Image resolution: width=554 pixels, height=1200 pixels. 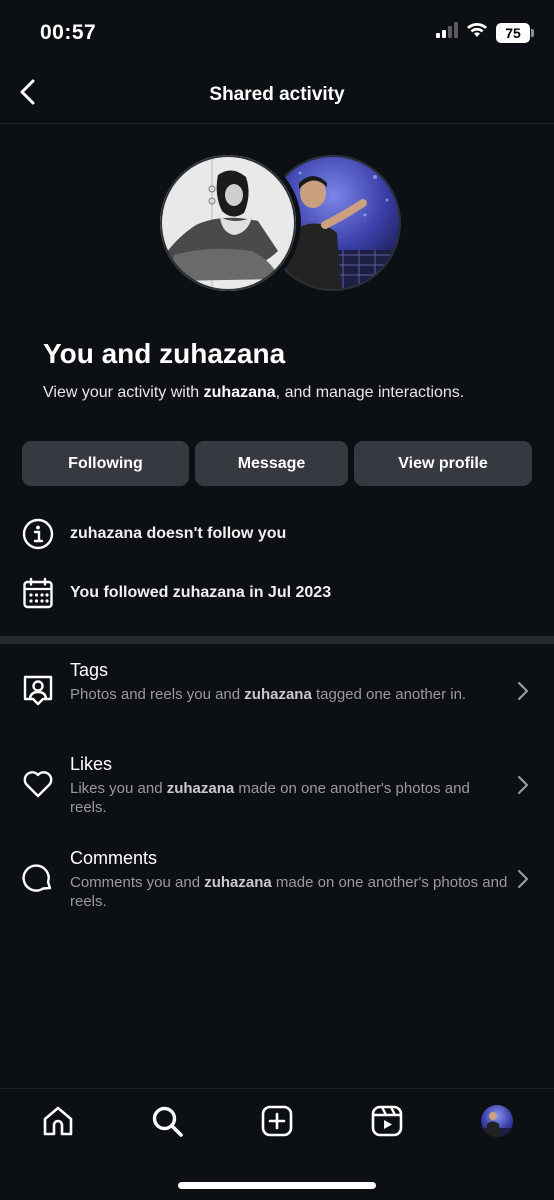 I want to click on header-title: Shared activity, so click(x=277, y=94).